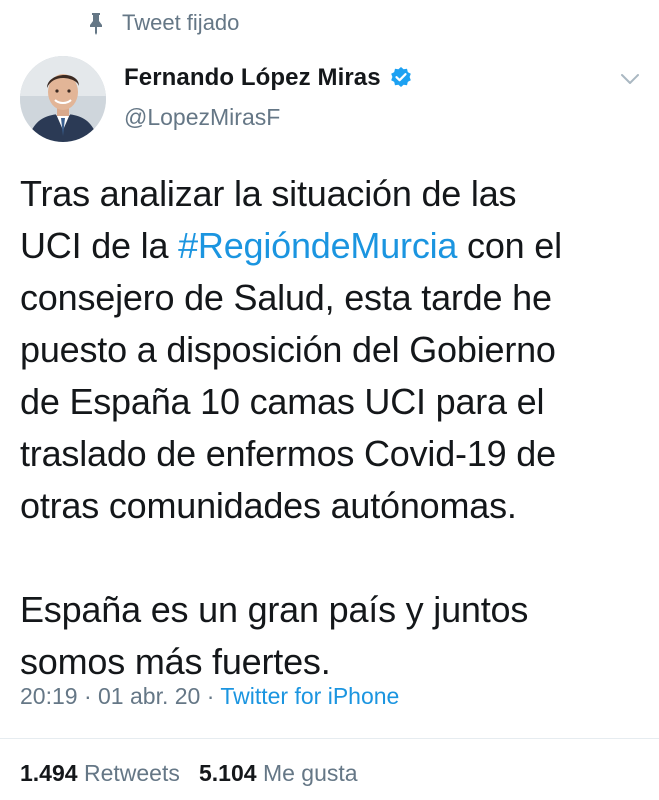 The width and height of the screenshot is (659, 800). Describe the element at coordinates (288, 453) in the screenshot. I see `tweet-line: traslado de enfermos Covid-19 de` at that location.